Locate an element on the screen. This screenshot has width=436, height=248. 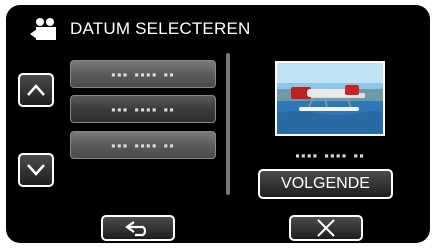
header: DATUM SELECTEREN is located at coordinates (140, 29).